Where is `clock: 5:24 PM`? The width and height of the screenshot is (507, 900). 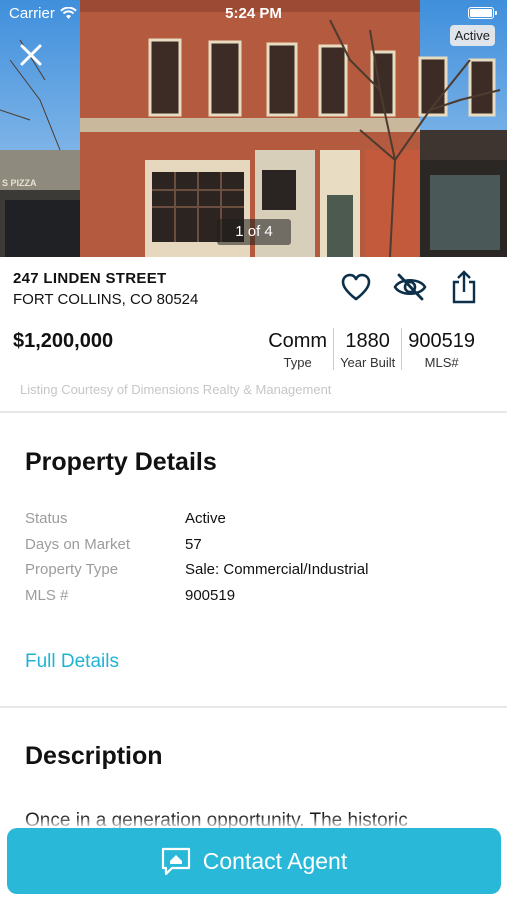 clock: 5:24 PM is located at coordinates (253, 13).